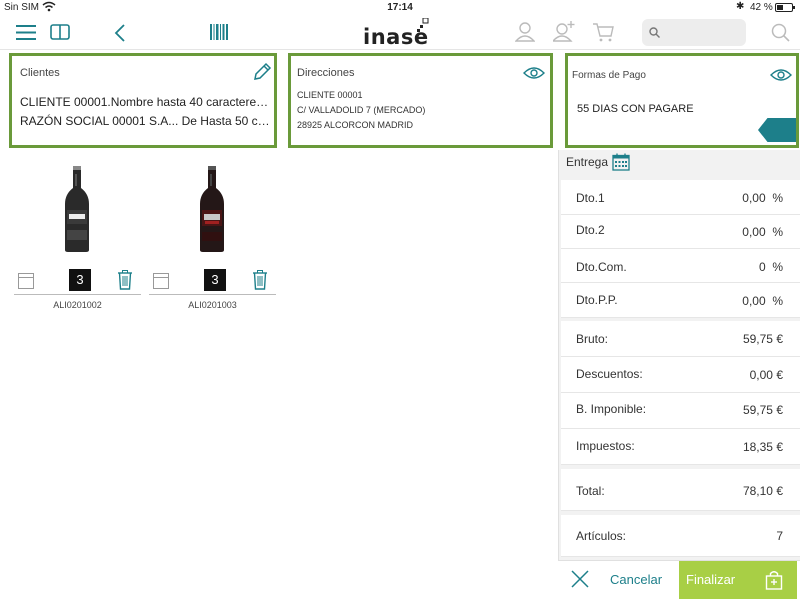  I want to click on bluetooth-icon: ✱, so click(740, 6).